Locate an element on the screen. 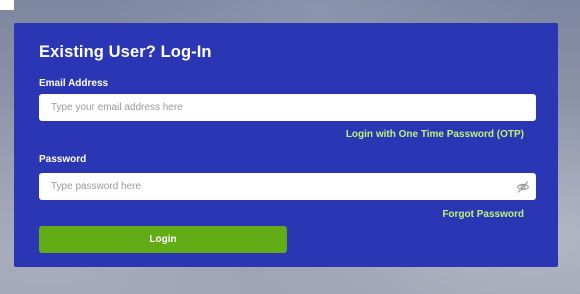 This screenshot has width=580, height=294. password-label: Password is located at coordinates (63, 159).